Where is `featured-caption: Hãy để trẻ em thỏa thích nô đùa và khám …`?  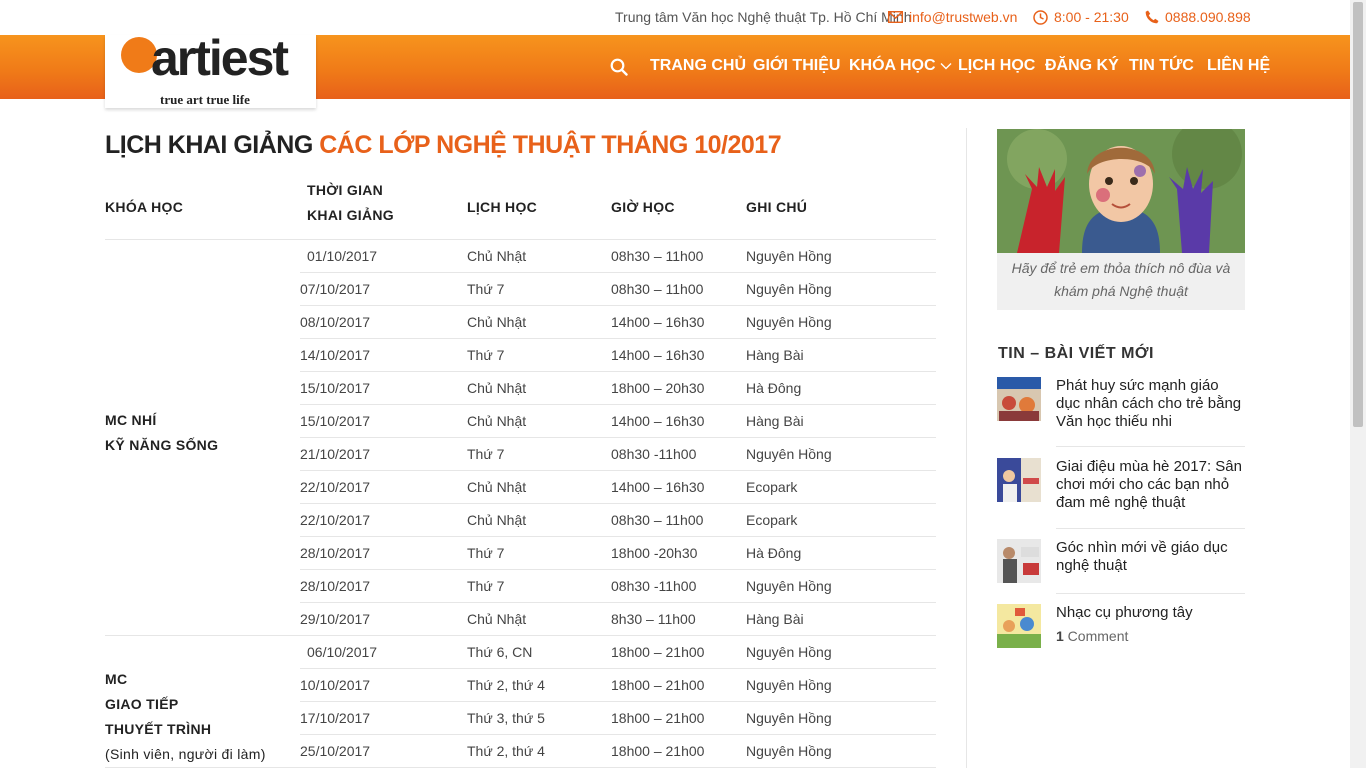
featured-caption: Hãy để trẻ em thỏa thích nô đùa và khám … is located at coordinates (1121, 279).